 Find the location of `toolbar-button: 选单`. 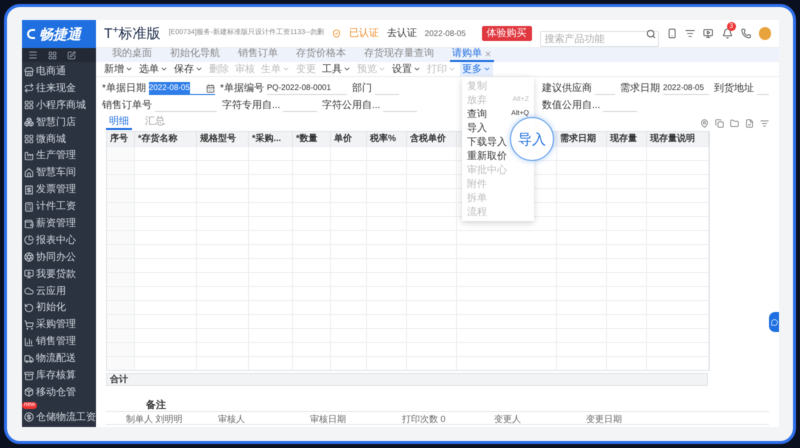

toolbar-button: 选单 is located at coordinates (153, 69).